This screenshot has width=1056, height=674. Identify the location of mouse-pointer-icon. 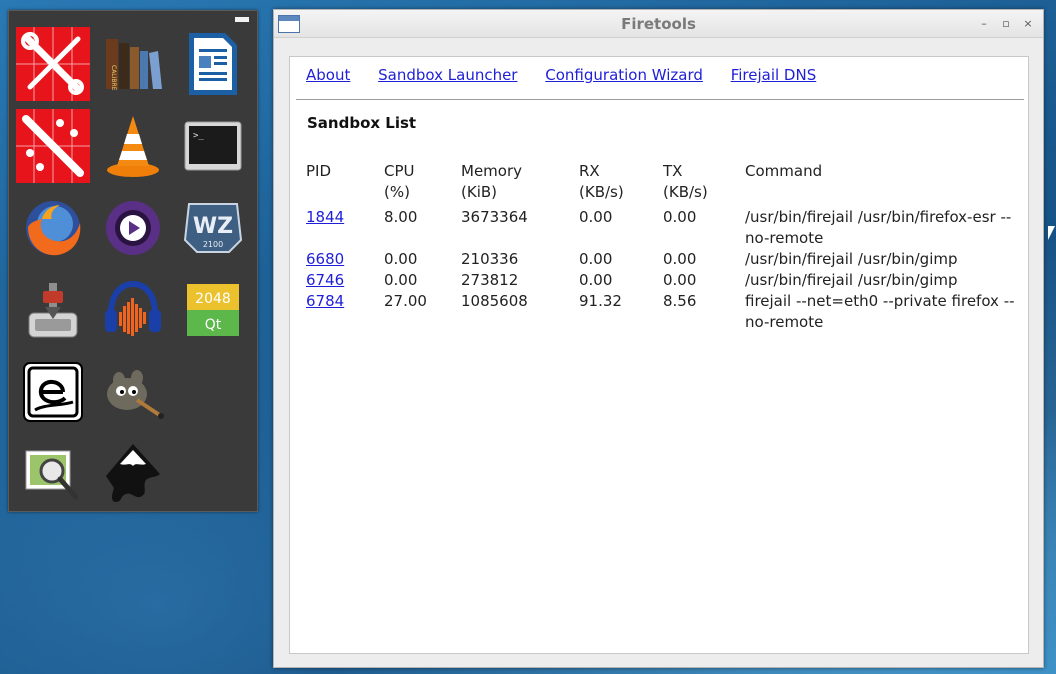
(1051, 233).